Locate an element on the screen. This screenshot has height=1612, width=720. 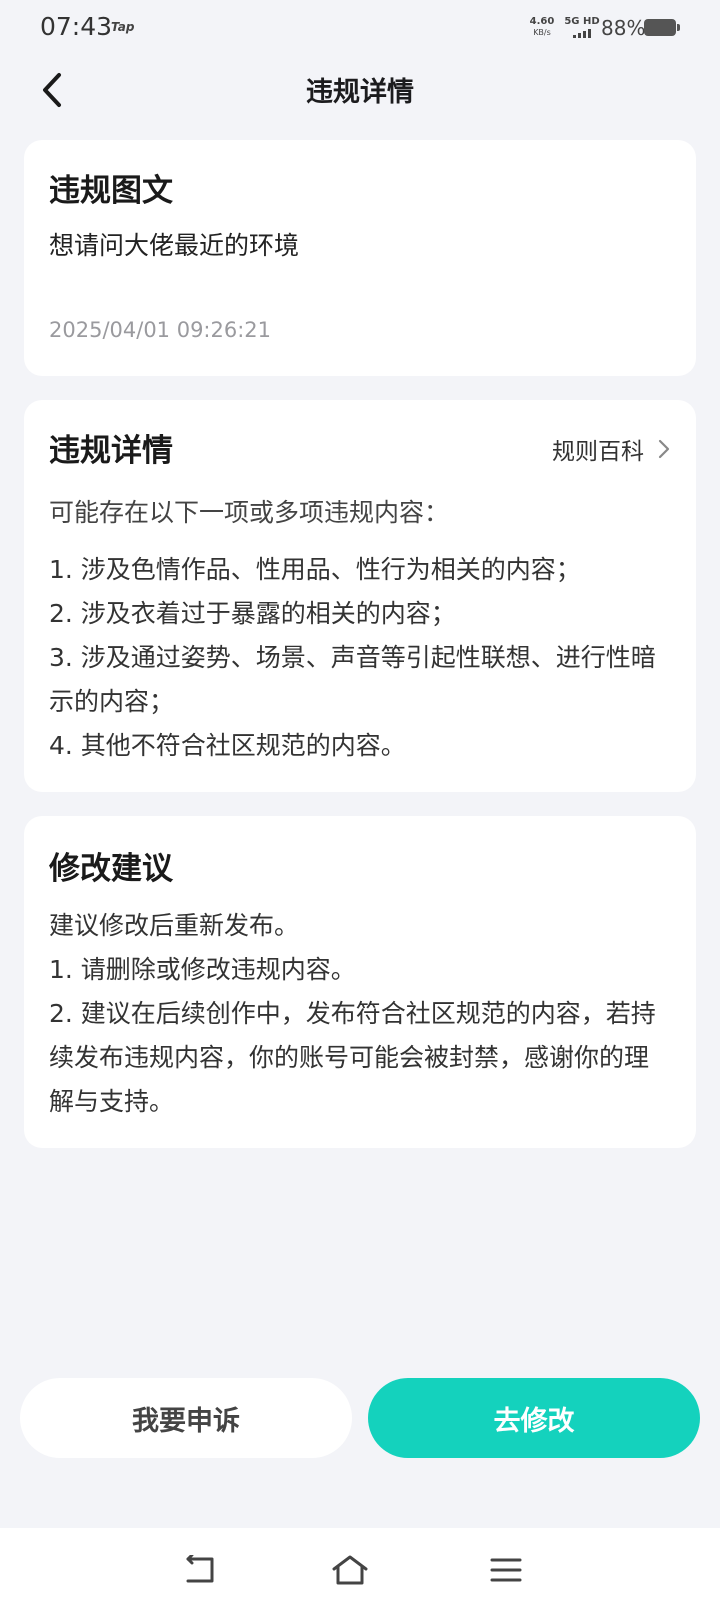
system-home-button is located at coordinates (350, 1570).